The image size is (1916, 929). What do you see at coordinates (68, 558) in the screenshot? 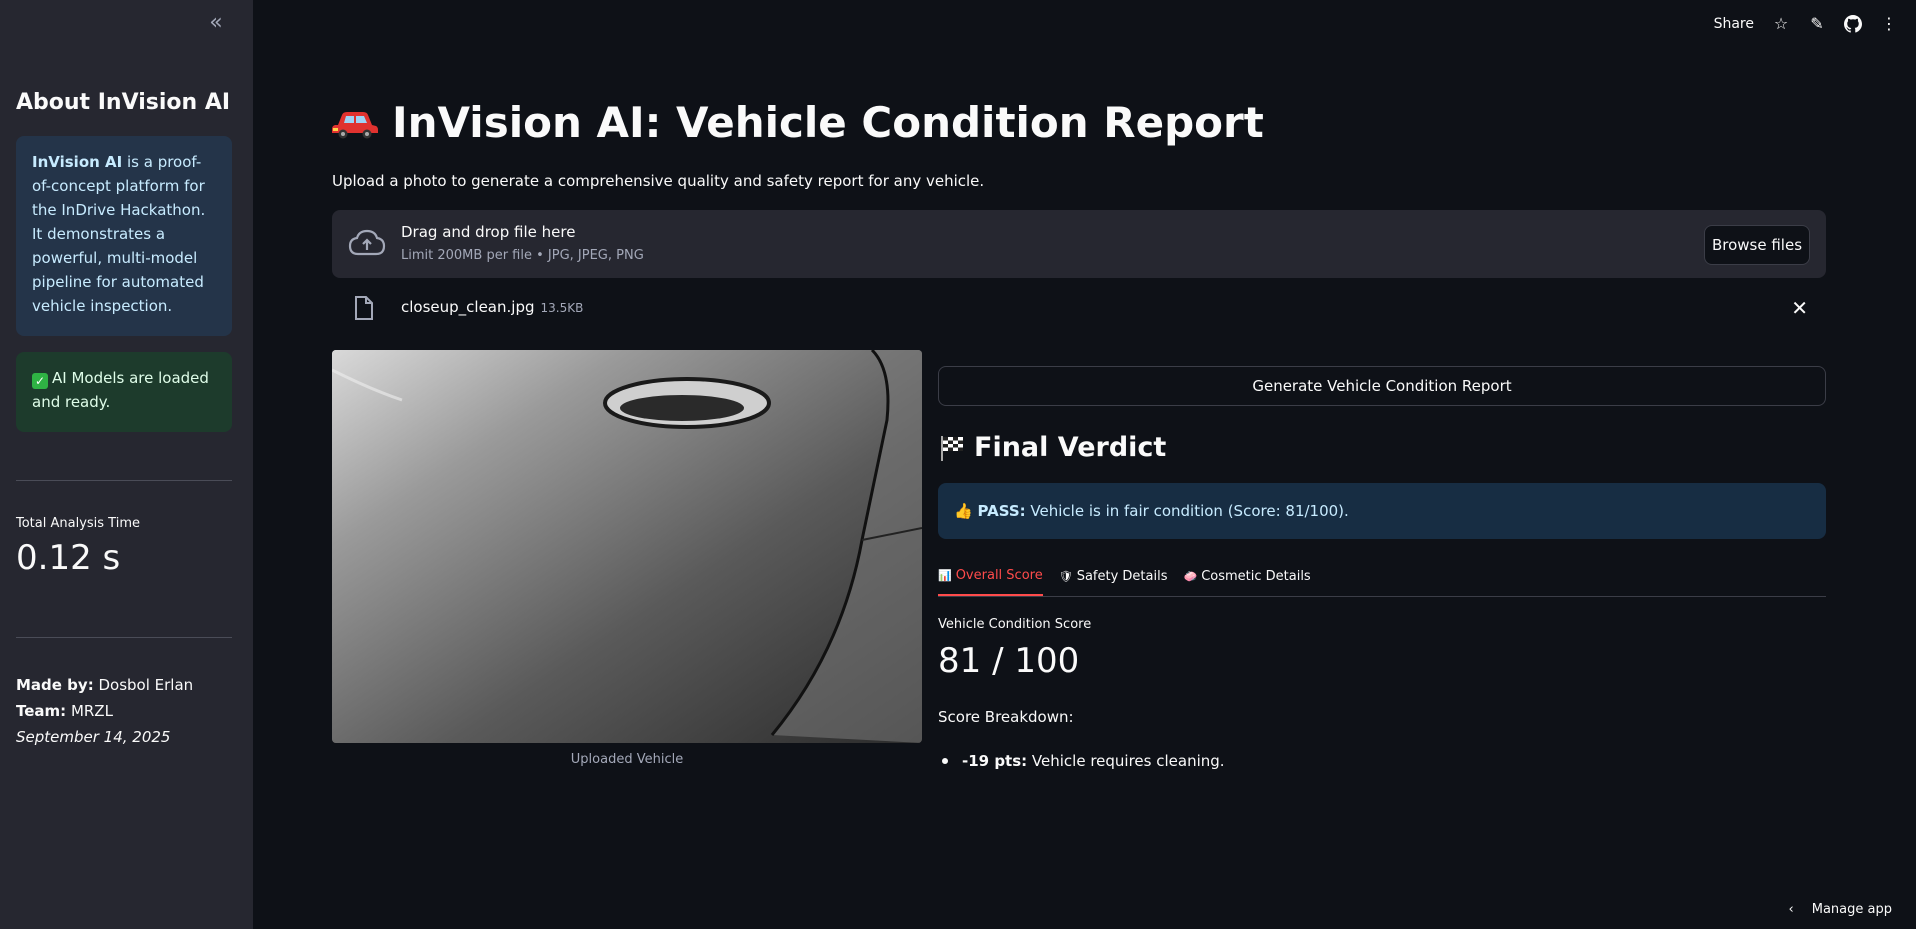
I see `metric-value: 0.12 s` at bounding box center [68, 558].